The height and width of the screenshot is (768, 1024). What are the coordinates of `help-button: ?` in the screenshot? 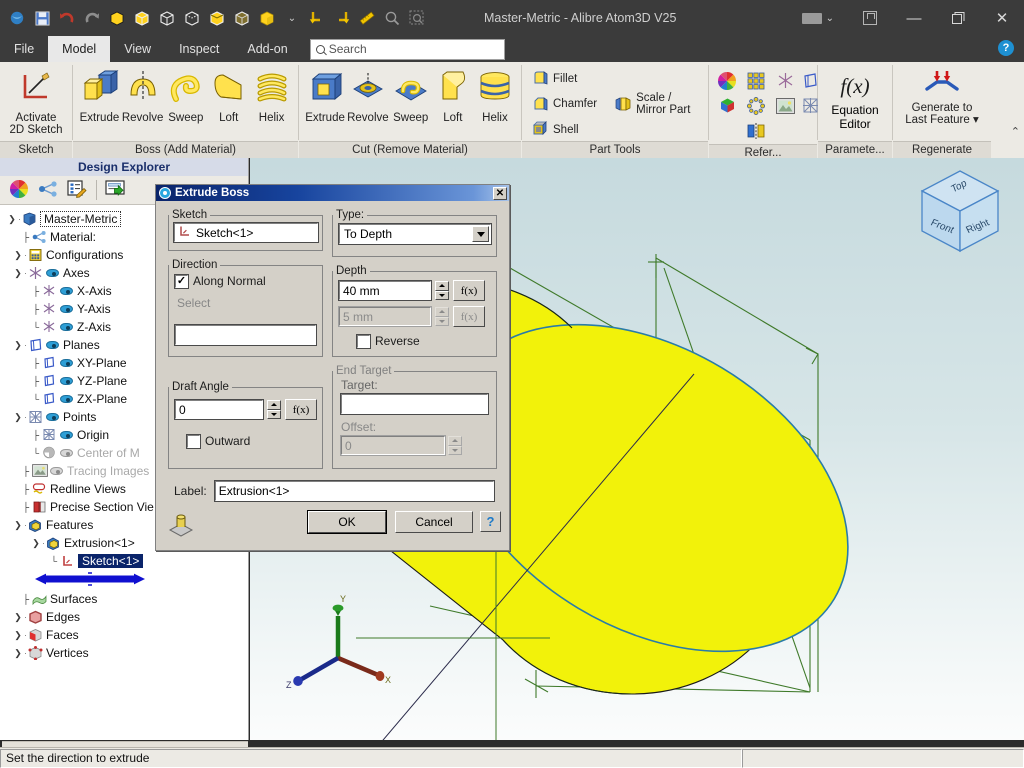 It's located at (1006, 48).